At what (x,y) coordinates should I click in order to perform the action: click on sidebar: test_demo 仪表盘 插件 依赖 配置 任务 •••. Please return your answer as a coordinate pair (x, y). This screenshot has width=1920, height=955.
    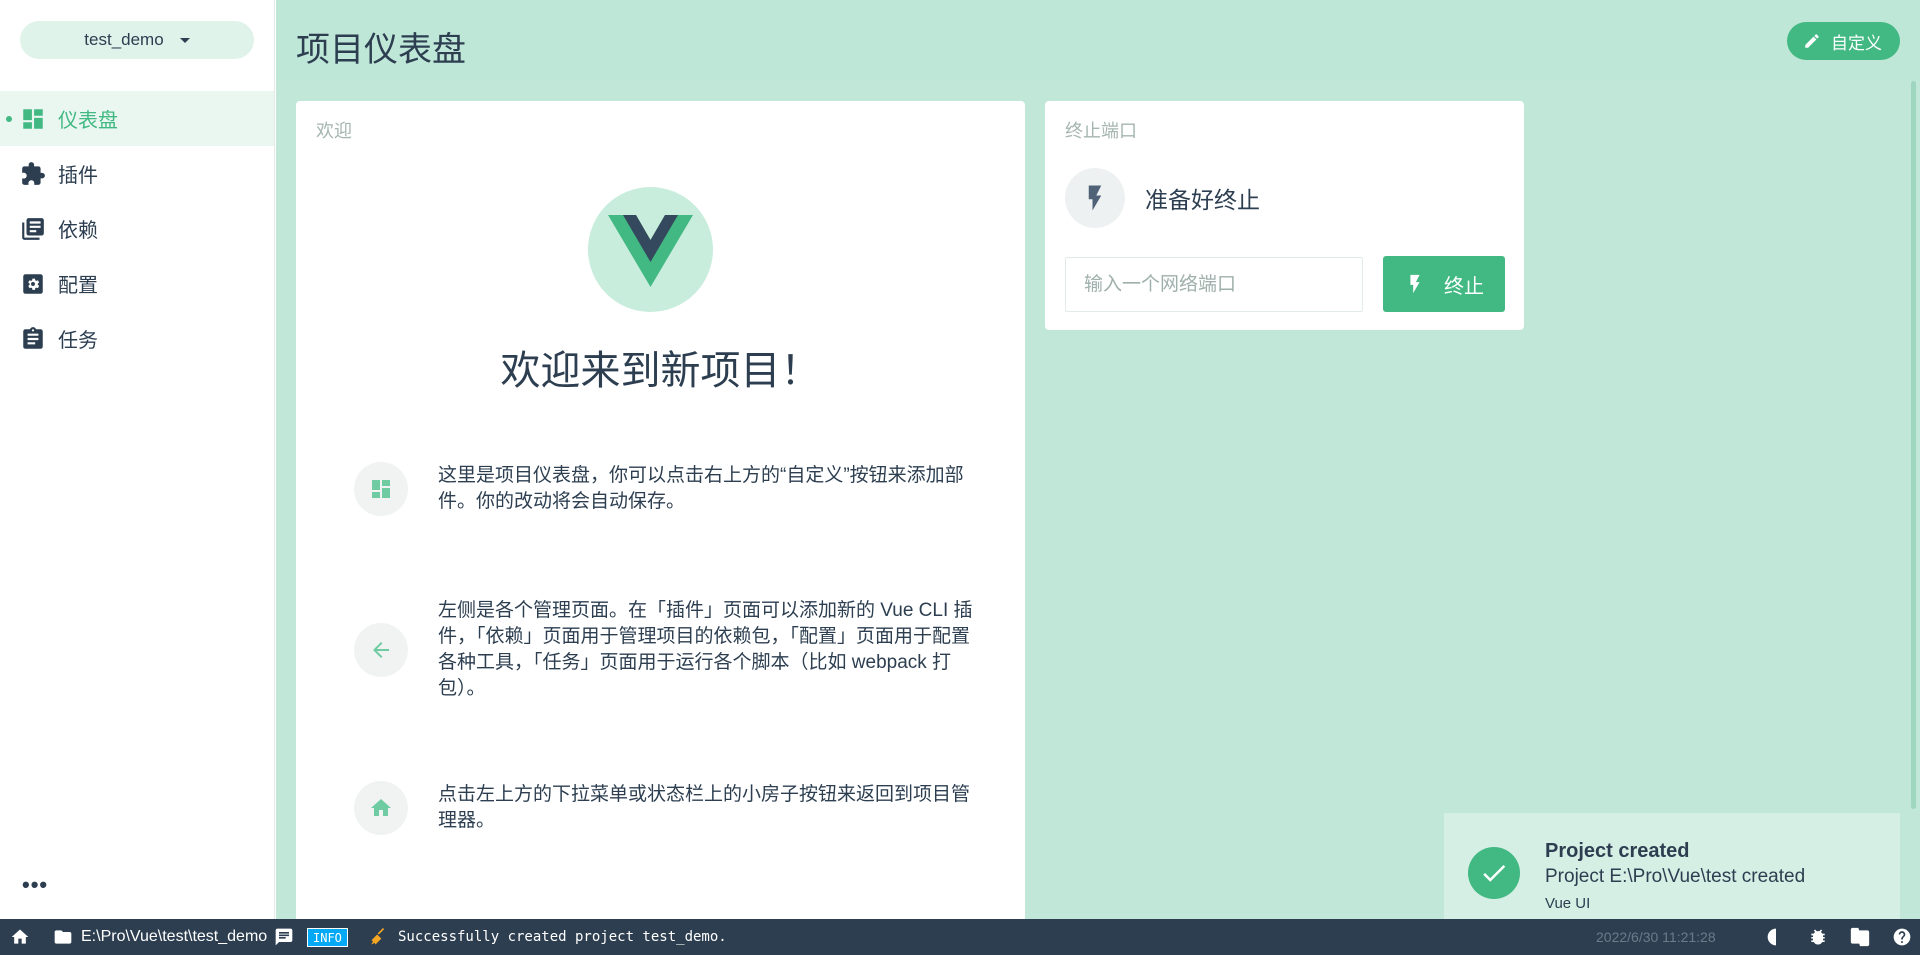
    Looking at the image, I should click on (137, 459).